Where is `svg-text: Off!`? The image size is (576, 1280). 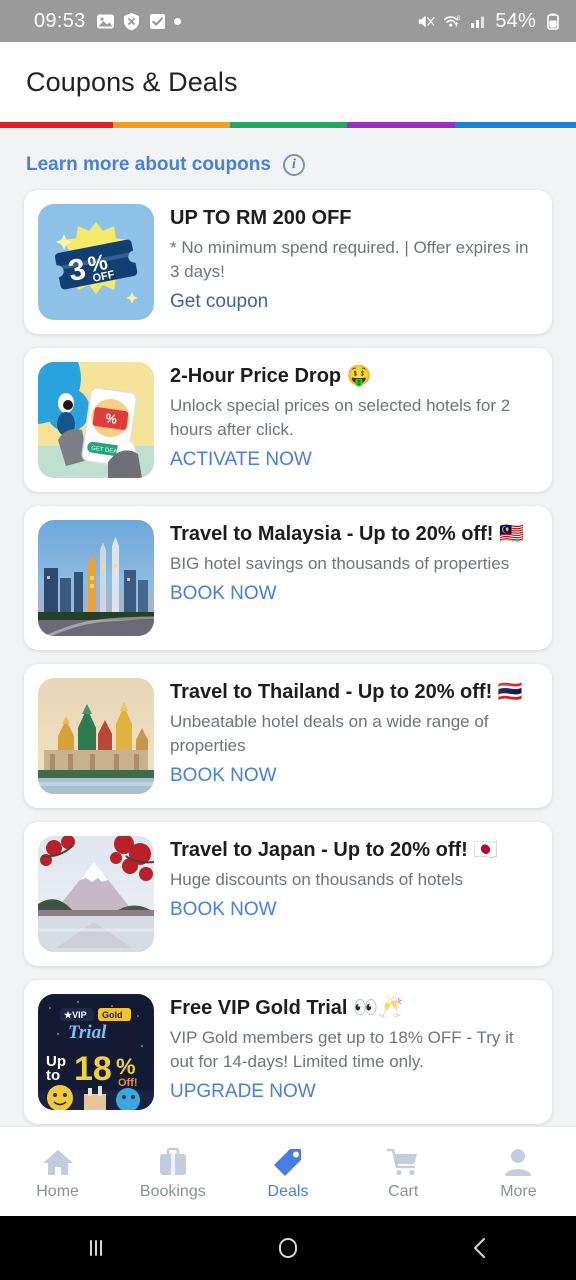
svg-text: Off! is located at coordinates (128, 1083).